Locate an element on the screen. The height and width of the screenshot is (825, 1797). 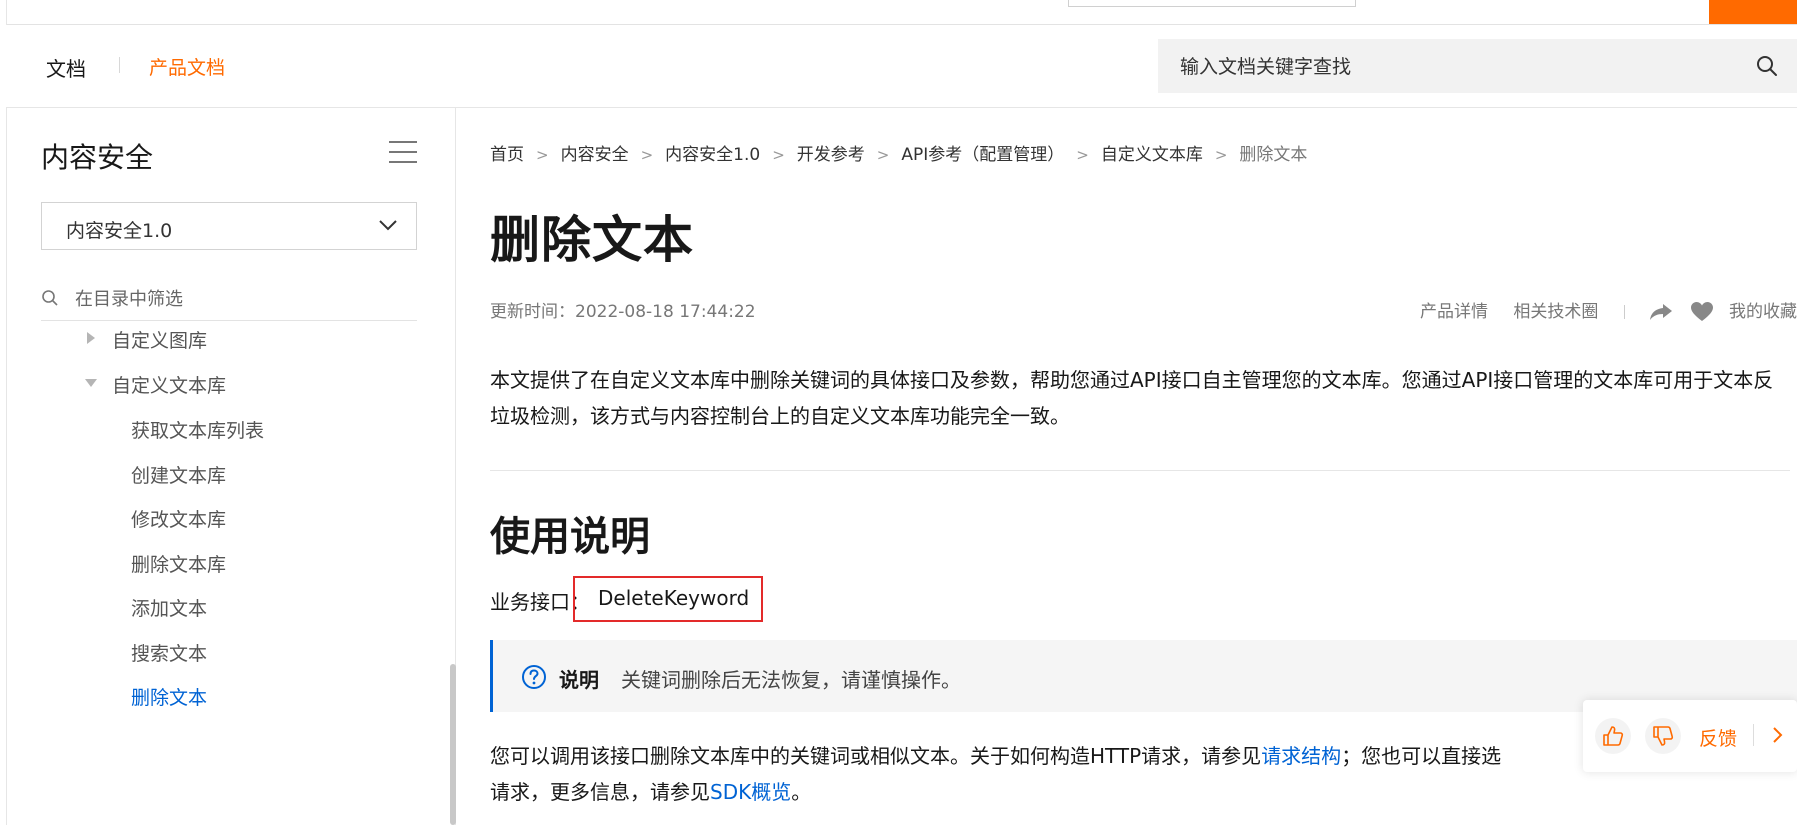
breadcrumb-api-ref: API参考（配置管理） is located at coordinates (982, 152).